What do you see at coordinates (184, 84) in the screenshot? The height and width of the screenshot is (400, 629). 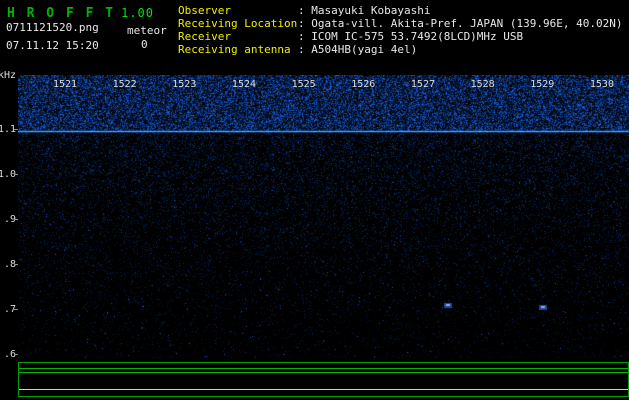 I see `time-tick-label: 1523` at bounding box center [184, 84].